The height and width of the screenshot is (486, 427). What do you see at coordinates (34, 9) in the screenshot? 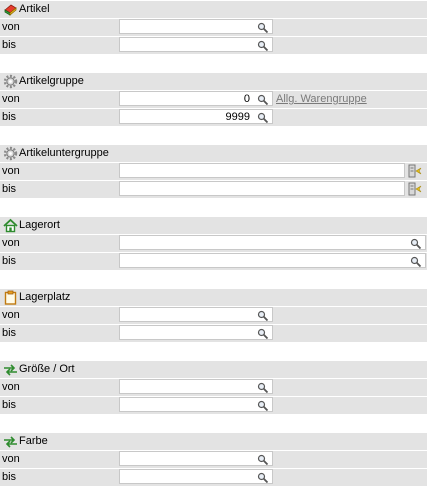
I see `section-title: Artikel` at bounding box center [34, 9].